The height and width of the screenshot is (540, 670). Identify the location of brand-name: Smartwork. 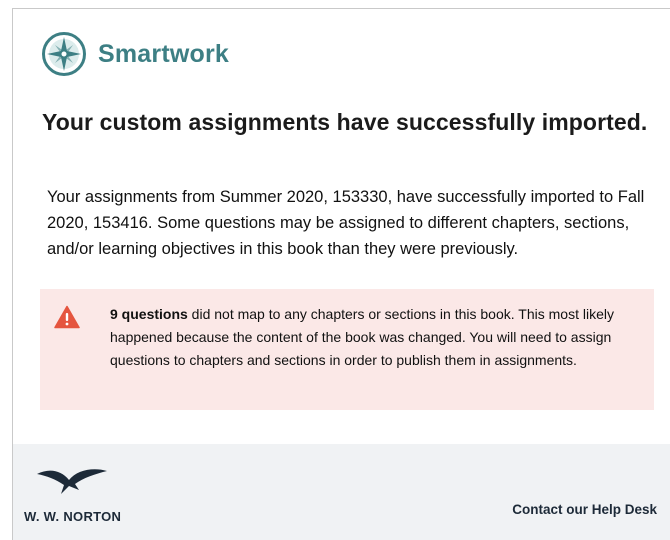
(164, 53).